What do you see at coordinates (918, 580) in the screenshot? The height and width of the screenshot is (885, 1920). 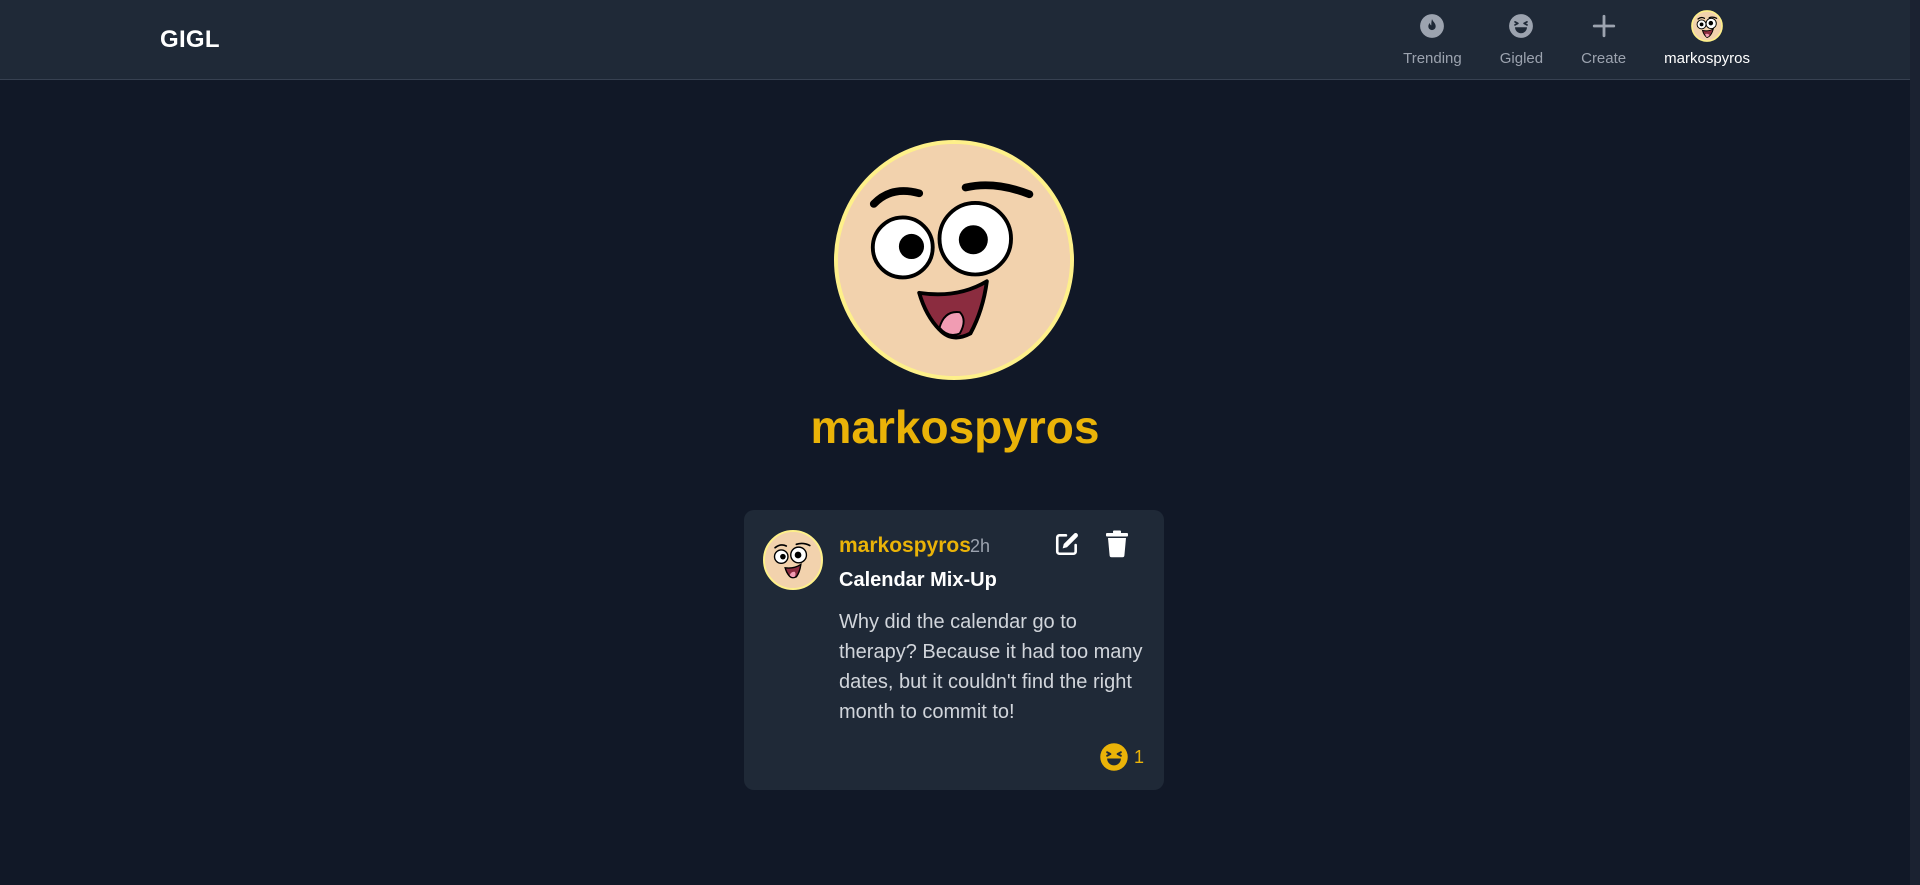 I see `post-title: Calendar Mix-Up` at bounding box center [918, 580].